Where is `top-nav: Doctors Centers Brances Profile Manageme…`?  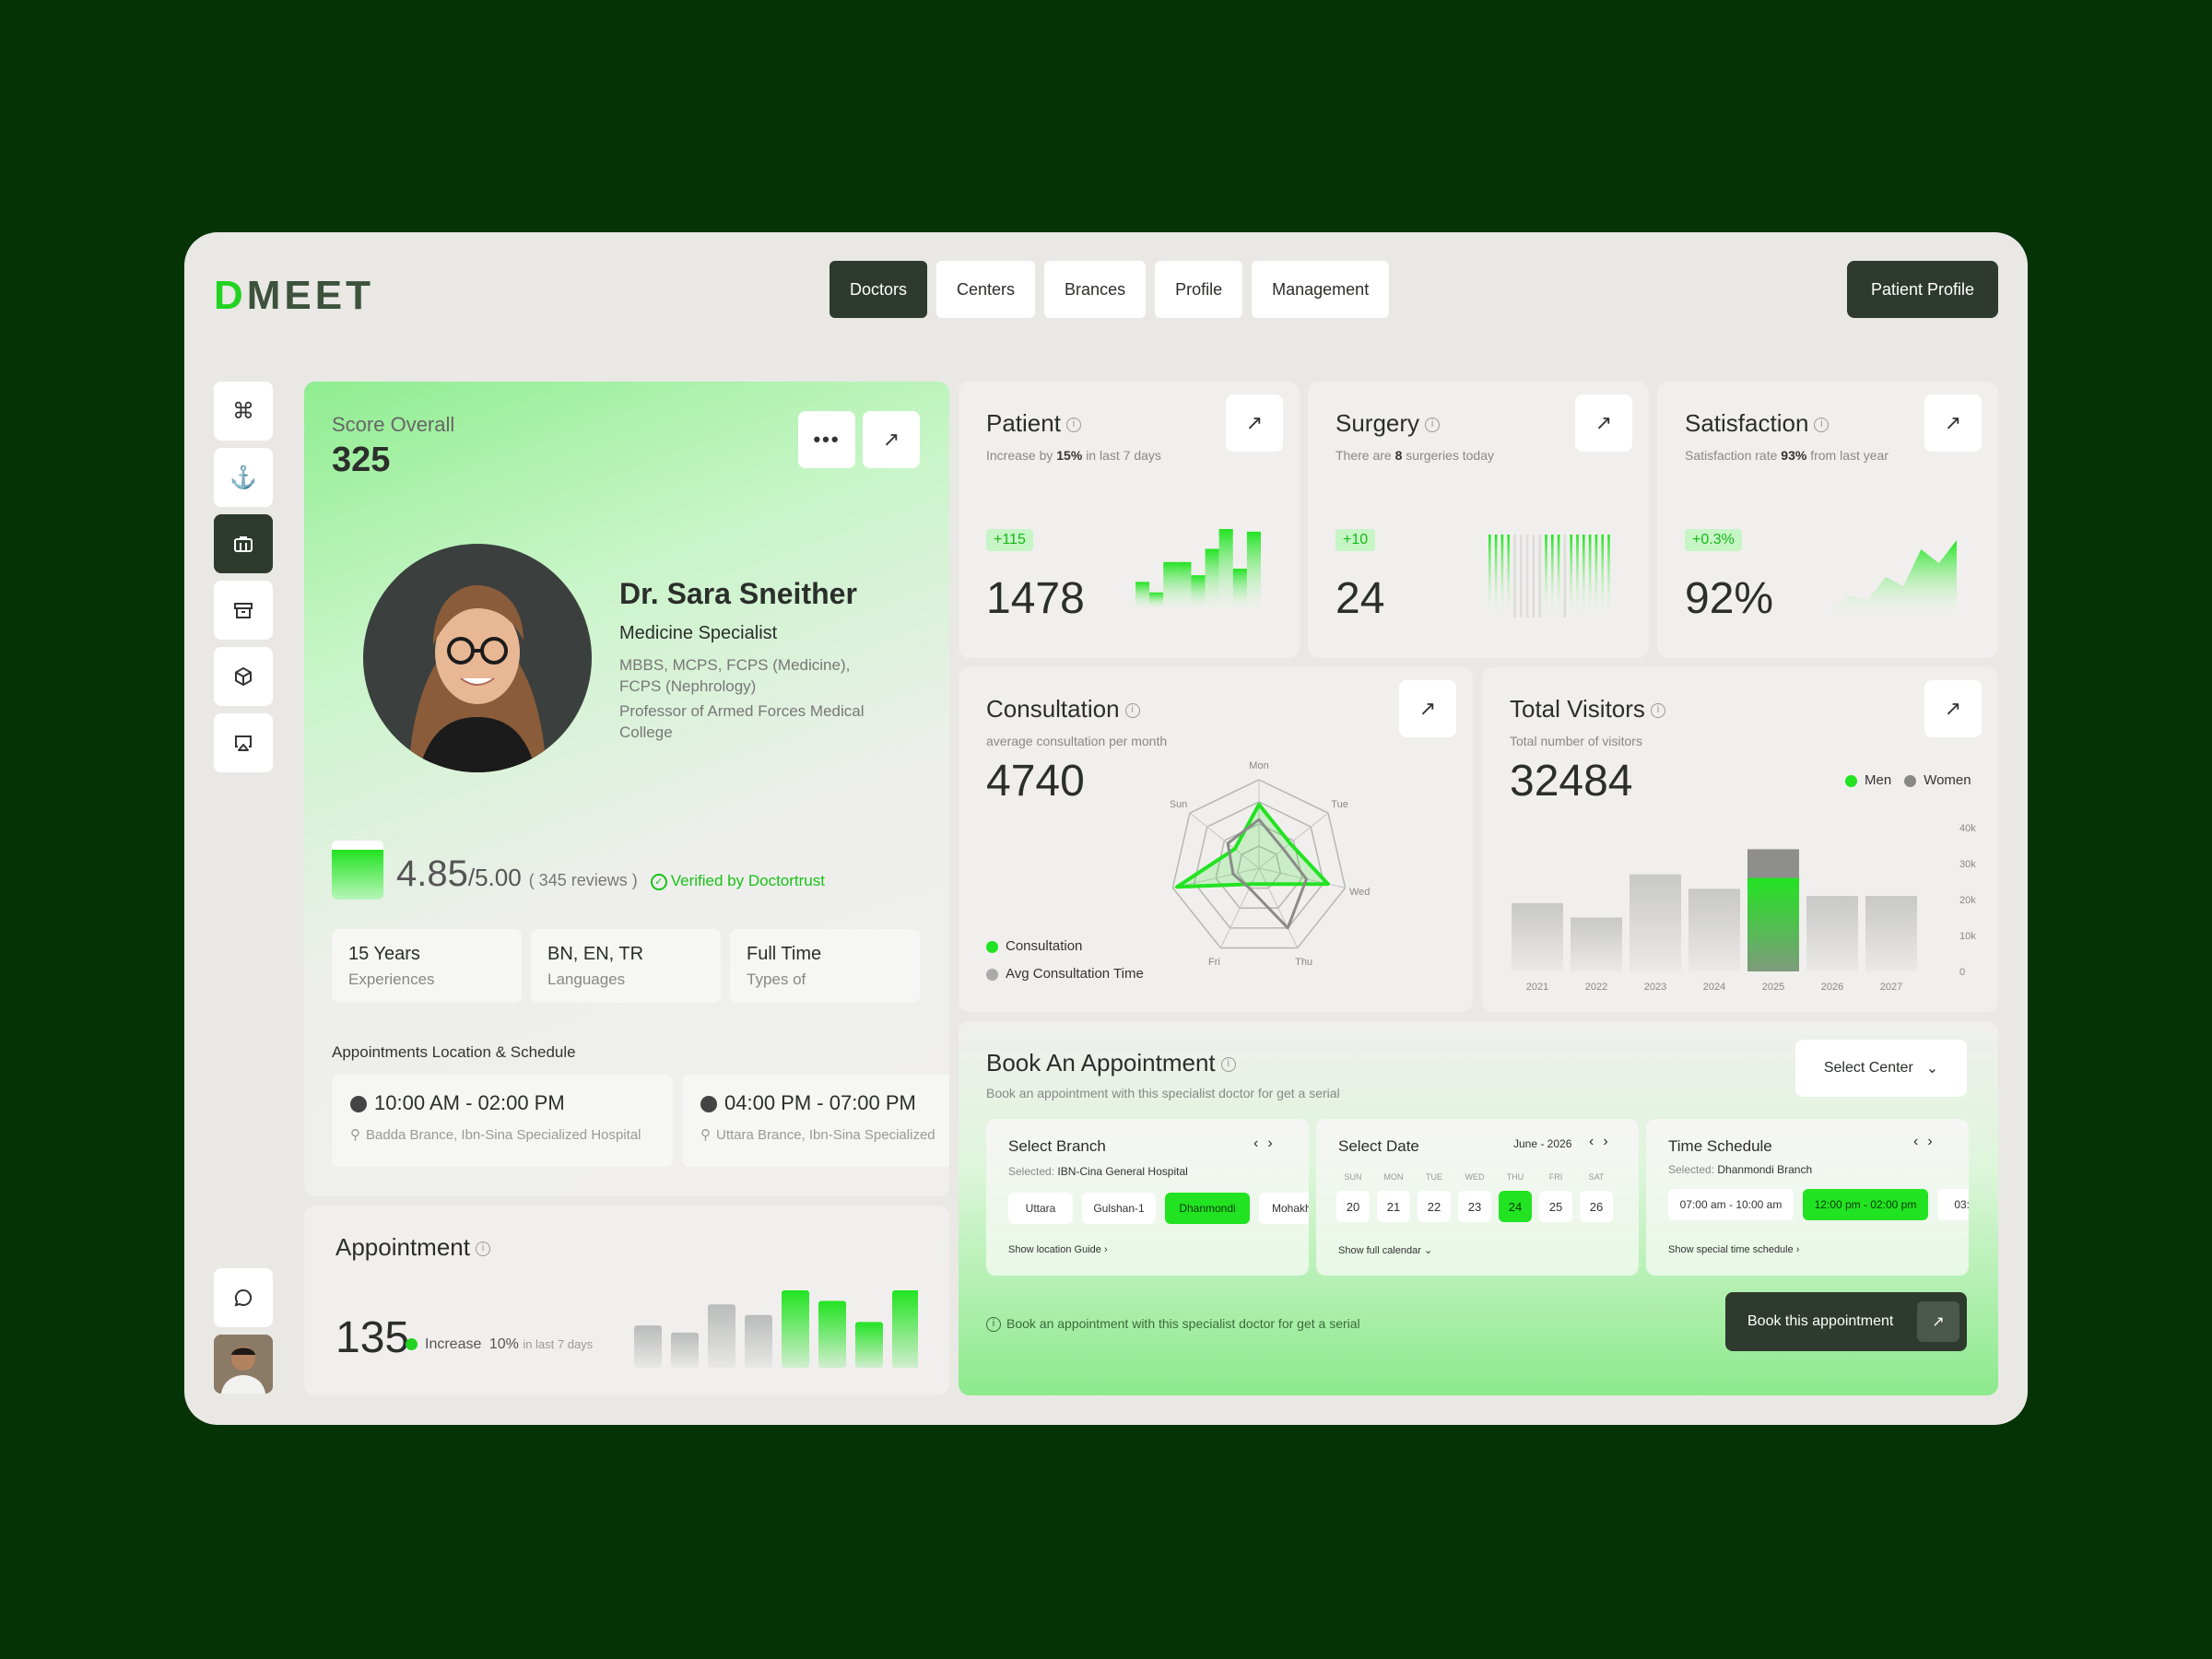 top-nav: Doctors Centers Brances Profile Manageme… is located at coordinates (1110, 289).